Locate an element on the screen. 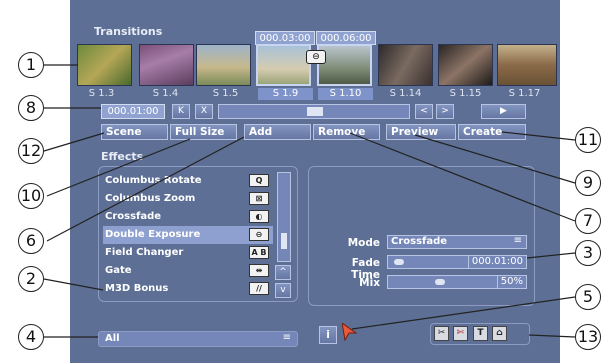 The image size is (615, 363). callout-3: 3 is located at coordinates (588, 253).